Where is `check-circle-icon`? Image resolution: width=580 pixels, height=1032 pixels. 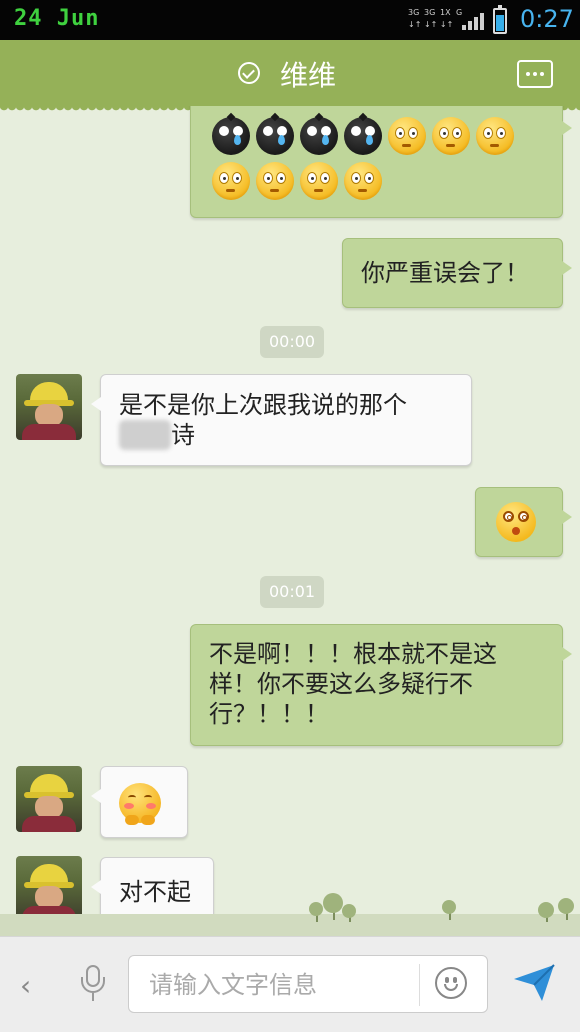
check-circle-icon is located at coordinates (249, 73).